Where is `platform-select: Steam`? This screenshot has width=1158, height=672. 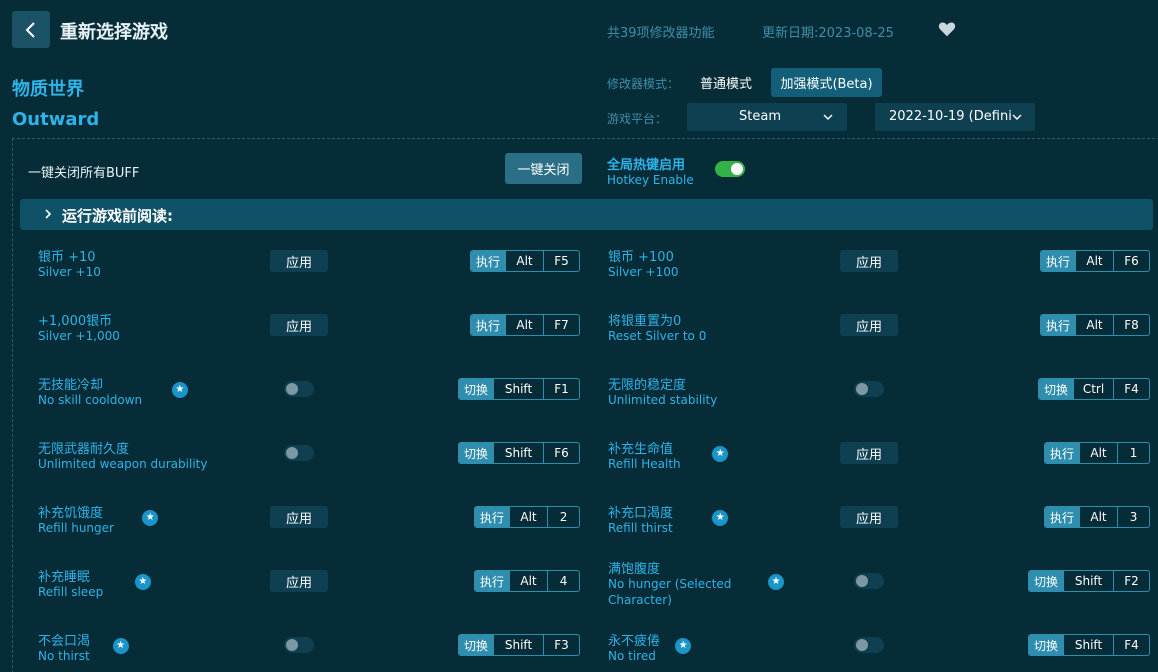
platform-select: Steam is located at coordinates (767, 117).